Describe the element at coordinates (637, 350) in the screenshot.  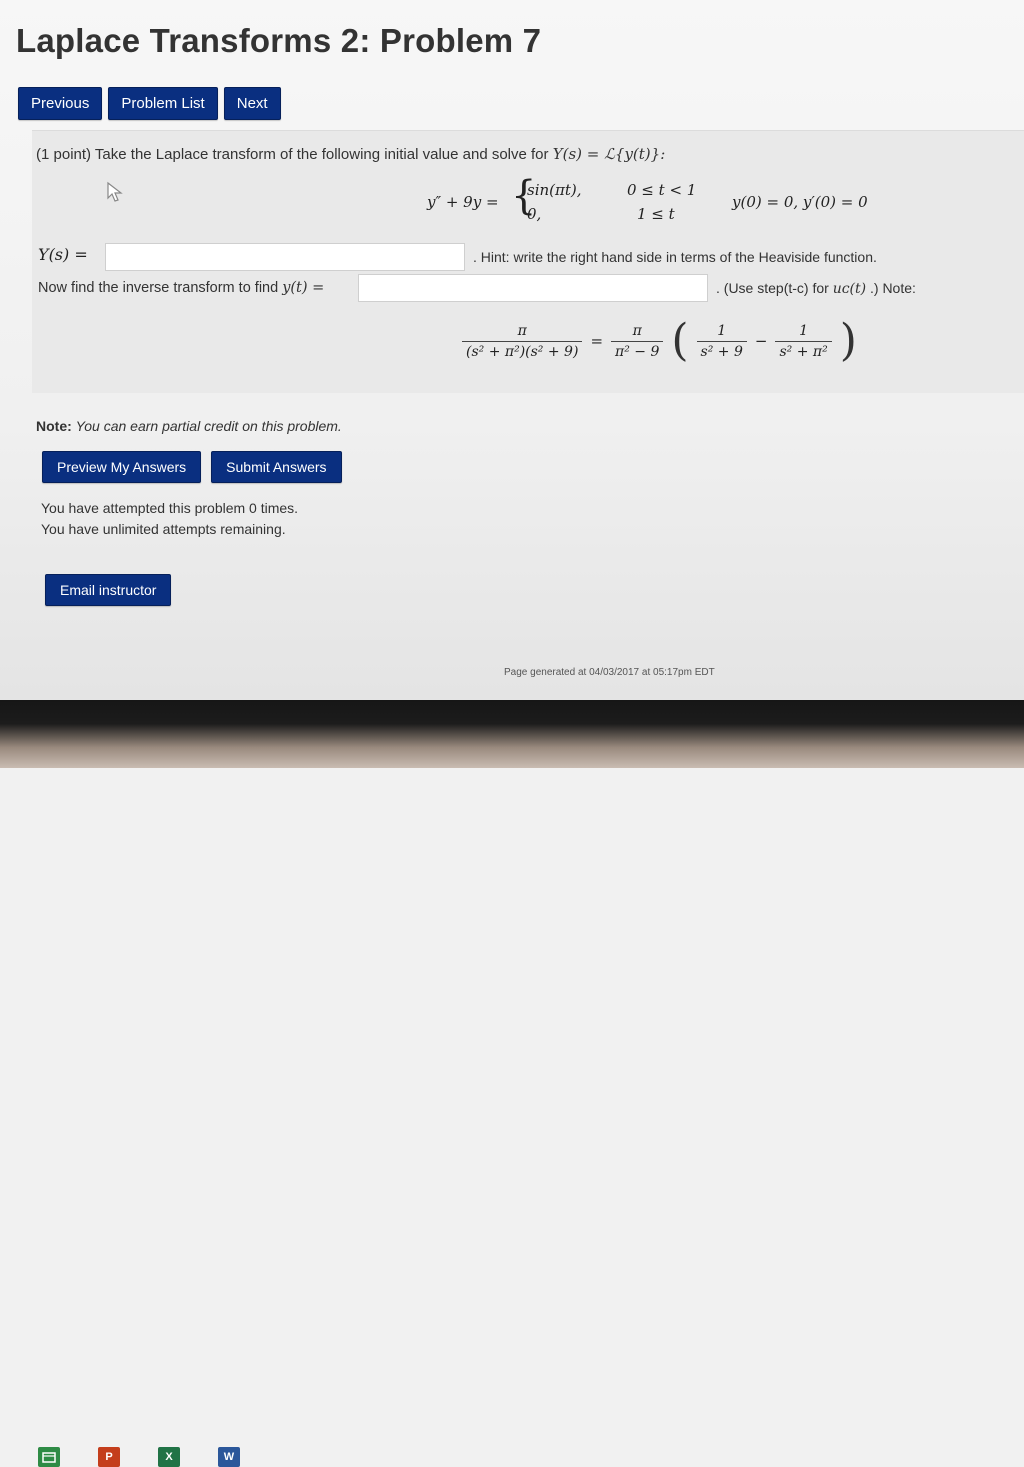
I see `identity-coef-den: π² − 9` at that location.